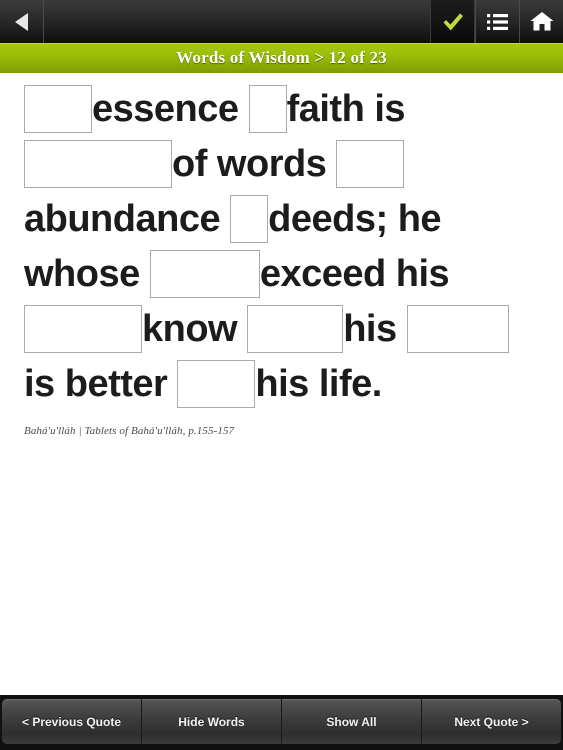 The height and width of the screenshot is (750, 563). Describe the element at coordinates (354, 219) in the screenshot. I see `quote-word: deeds; he` at that location.